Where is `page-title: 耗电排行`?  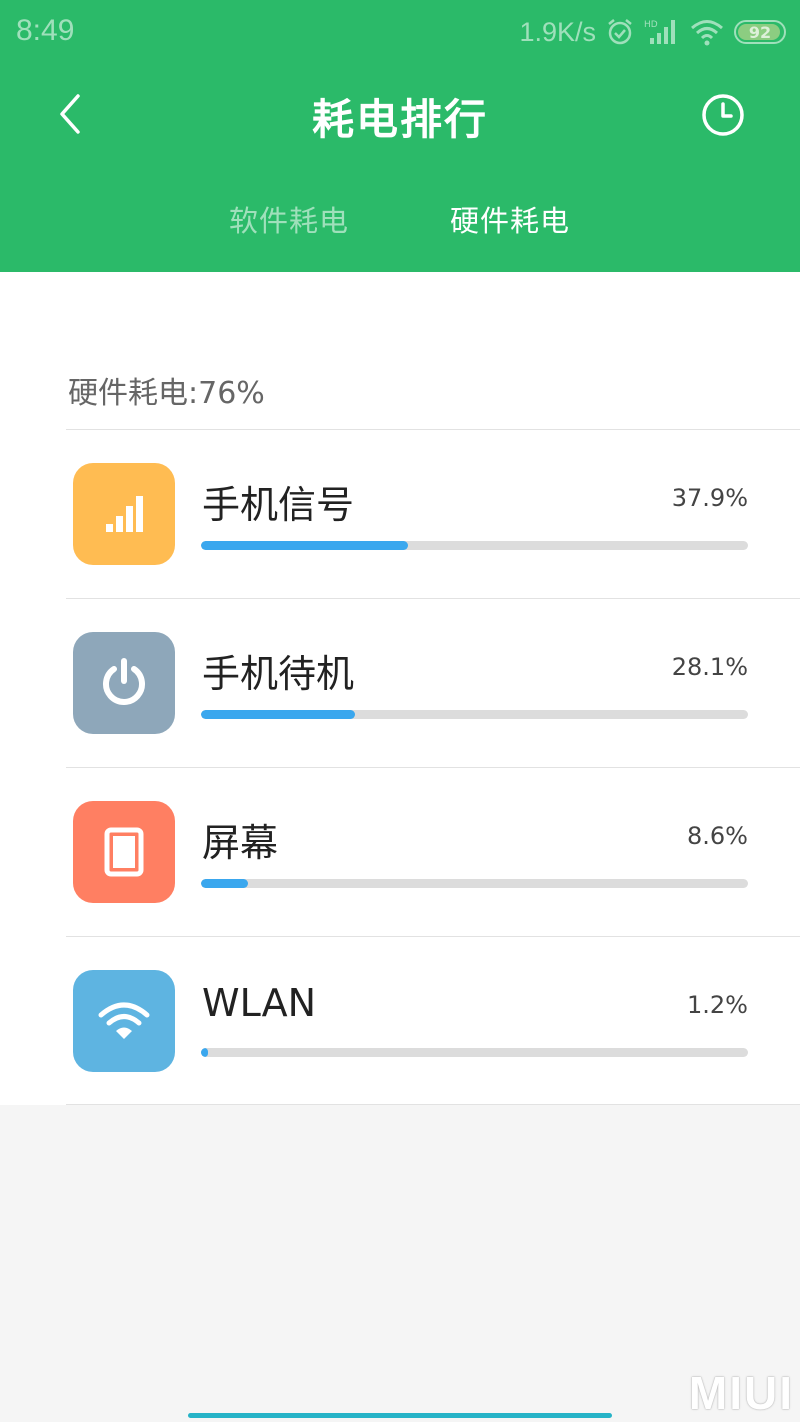
page-title: 耗电排行 is located at coordinates (399, 119).